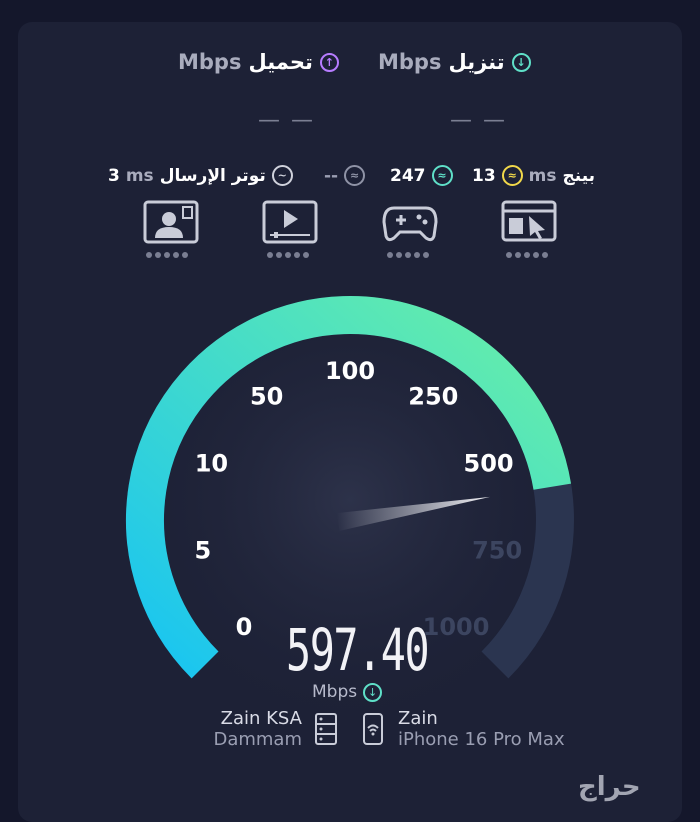  I want to click on gauge-tick-label: 100, so click(350, 371).